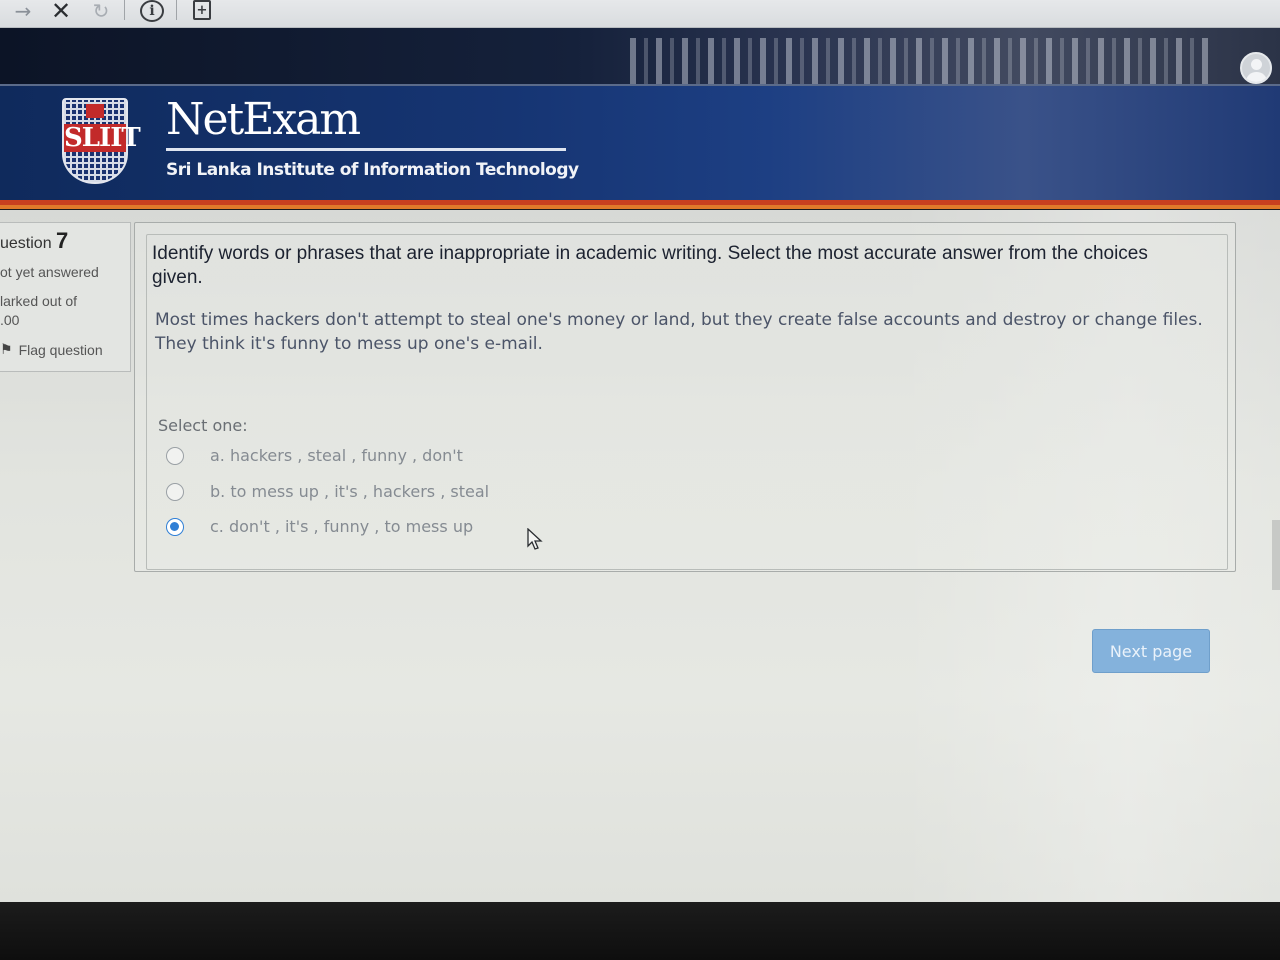  Describe the element at coordinates (349, 491) in the screenshot. I see `answer-option-label: b. to mess up , it's , hackers , steal` at that location.